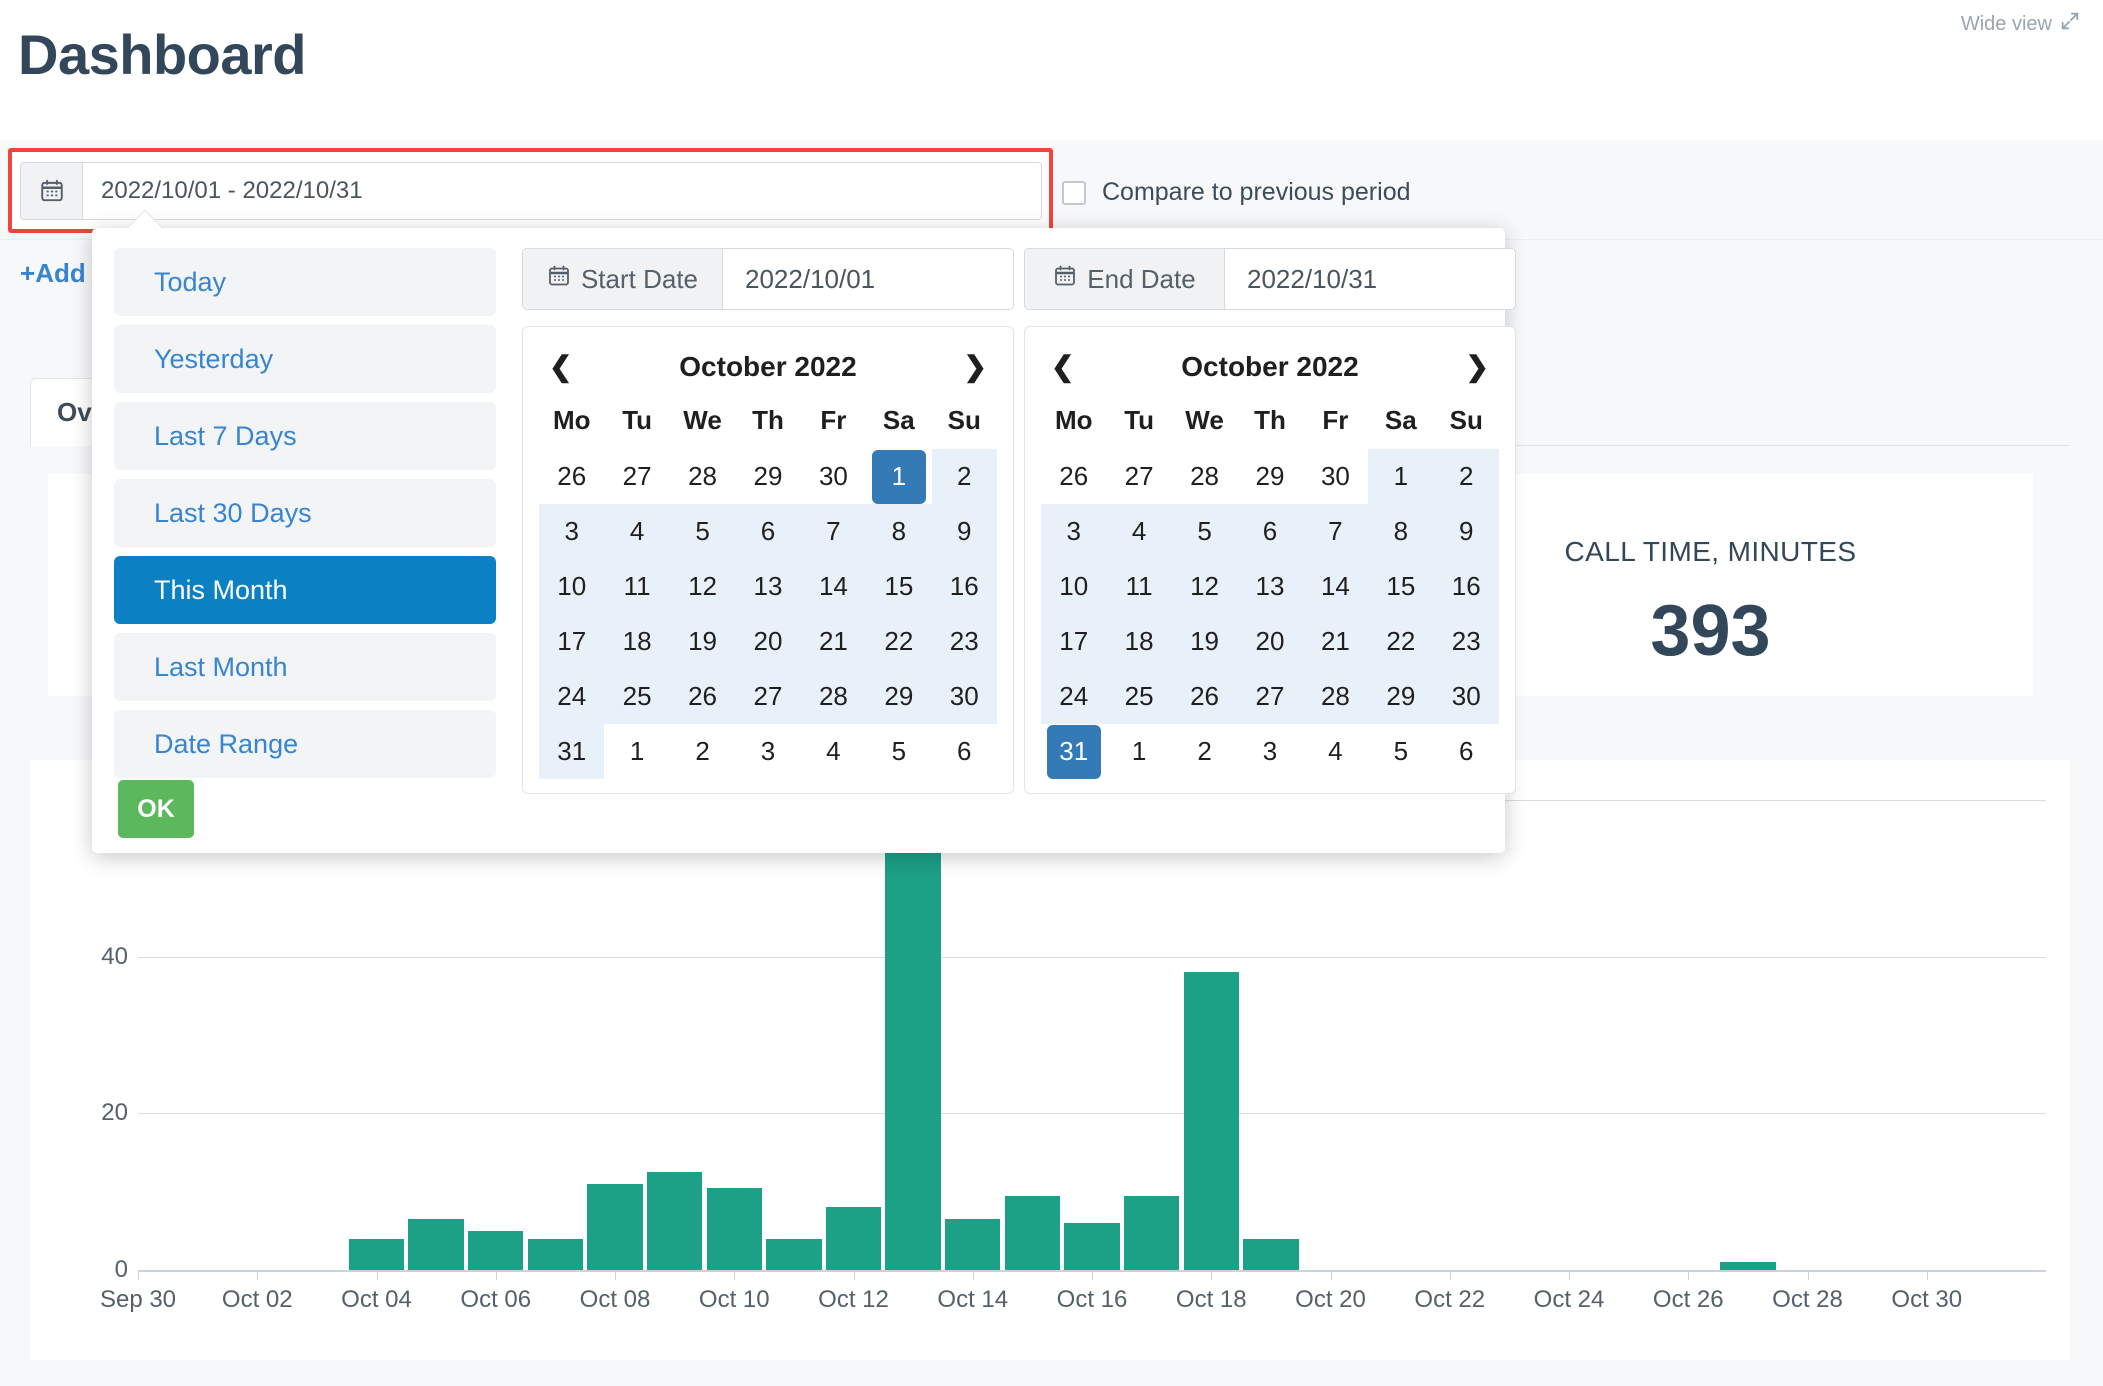  What do you see at coordinates (702, 641) in the screenshot?
I see `calendar-day: 19` at bounding box center [702, 641].